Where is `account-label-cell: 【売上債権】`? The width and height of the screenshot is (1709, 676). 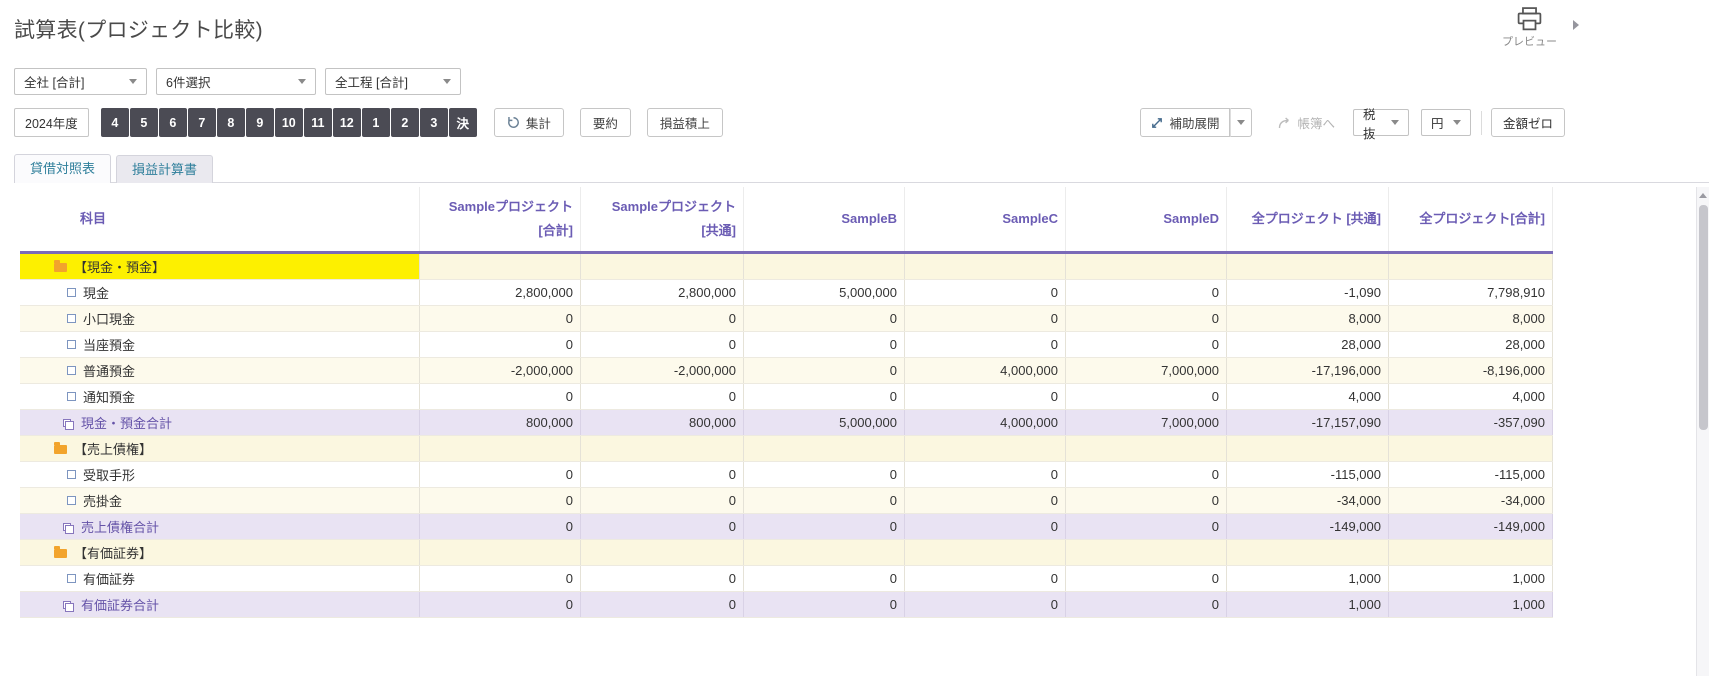 account-label-cell: 【売上債権】 is located at coordinates (220, 448).